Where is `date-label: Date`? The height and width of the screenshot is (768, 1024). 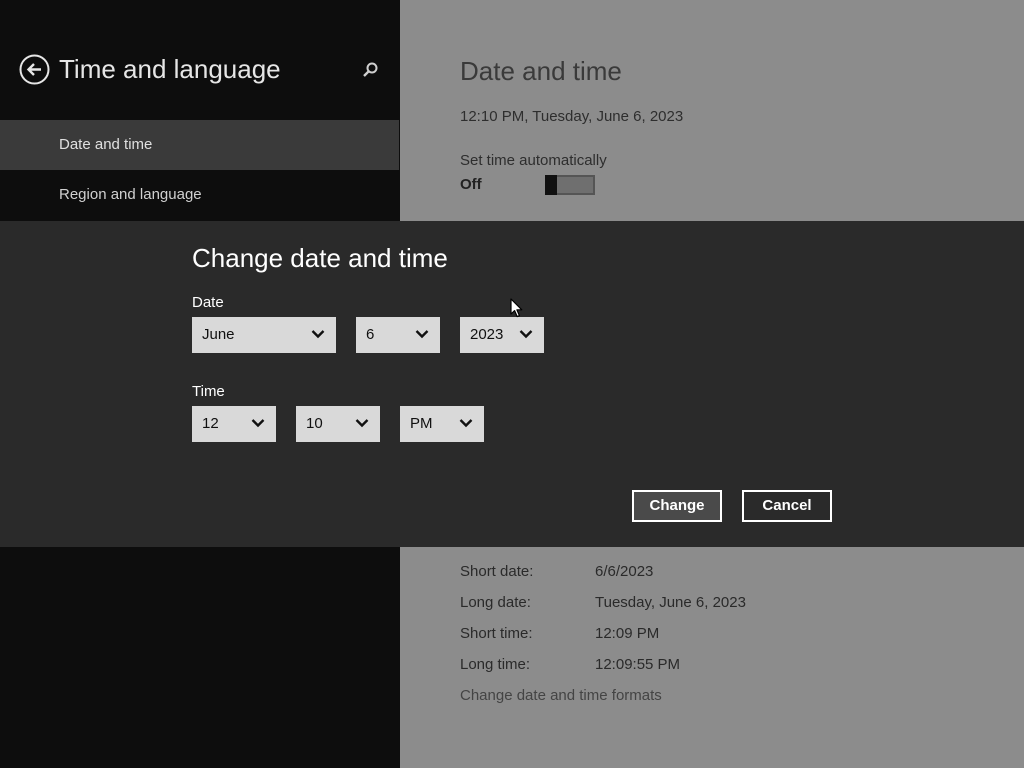
date-label: Date is located at coordinates (208, 302).